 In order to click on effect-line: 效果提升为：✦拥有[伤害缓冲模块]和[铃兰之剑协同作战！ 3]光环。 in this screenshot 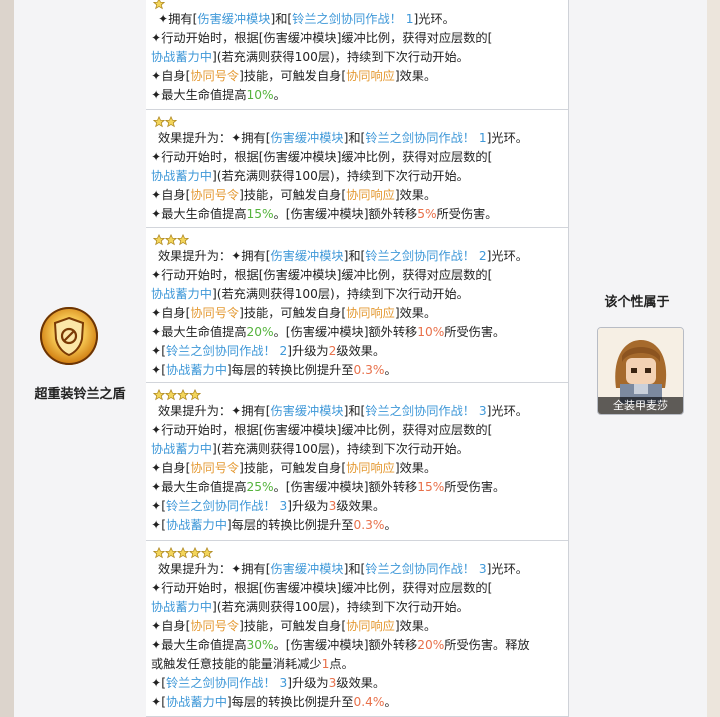, I will do `click(343, 411)`.